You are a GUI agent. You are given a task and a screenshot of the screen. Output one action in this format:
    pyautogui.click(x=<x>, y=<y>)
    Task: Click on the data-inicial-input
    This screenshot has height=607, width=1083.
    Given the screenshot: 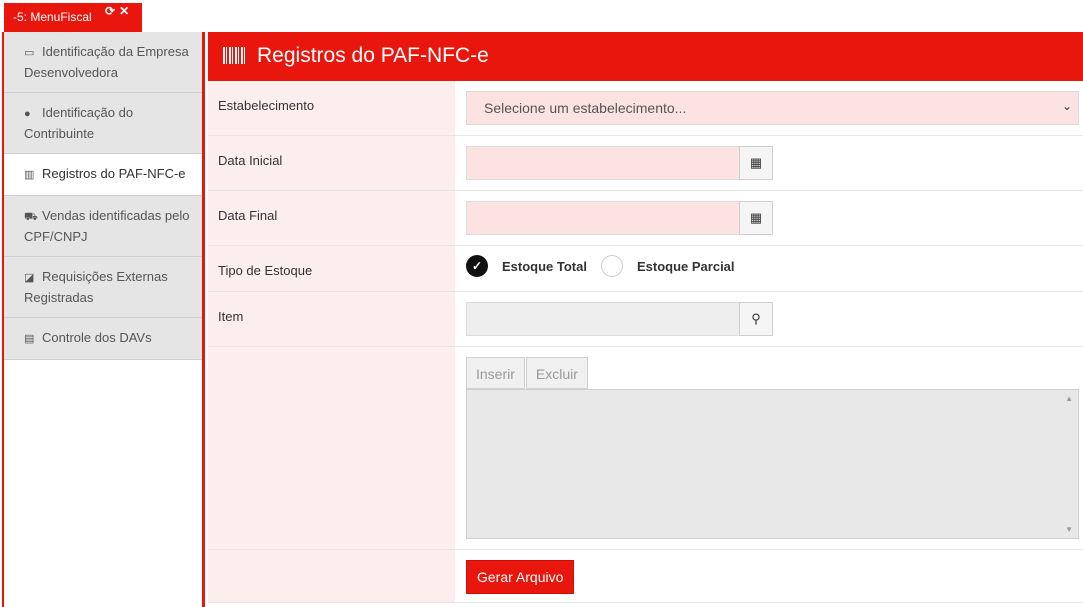 What is the action you would take?
    pyautogui.click(x=602, y=163)
    